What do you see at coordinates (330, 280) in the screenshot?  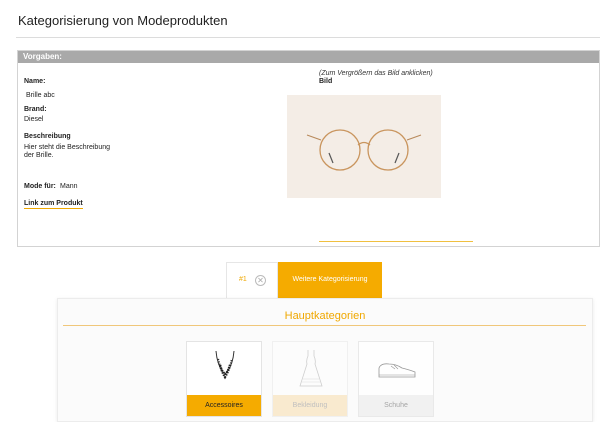 I see `tab-weitere-kategorisierung: Weitere Kategorisierung` at bounding box center [330, 280].